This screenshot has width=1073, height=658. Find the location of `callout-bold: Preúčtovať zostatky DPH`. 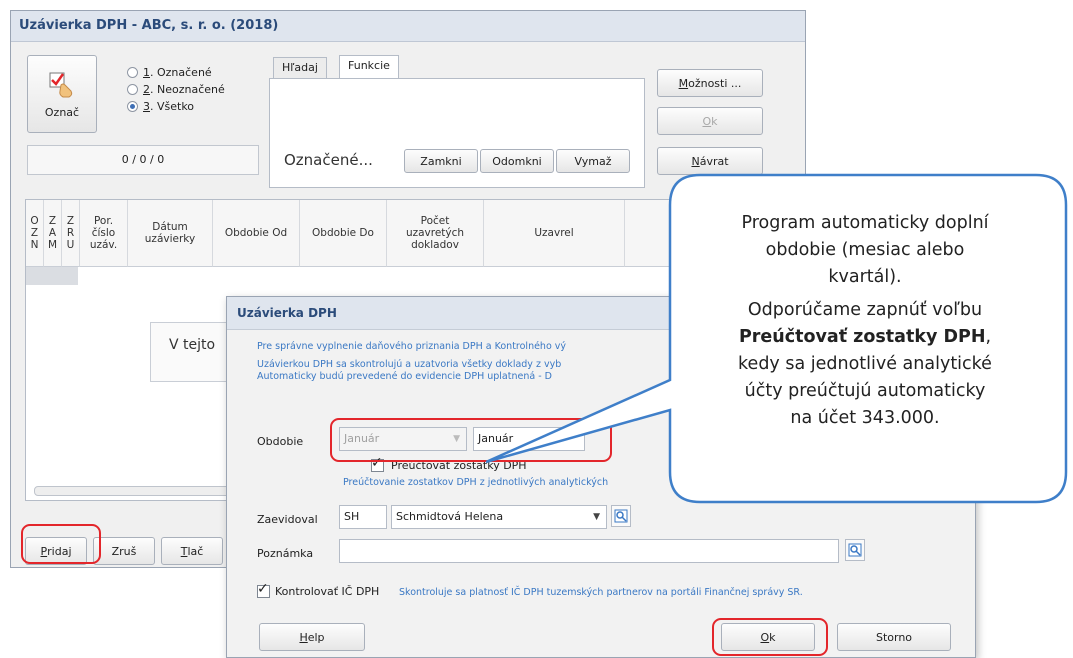

callout-bold: Preúčtovať zostatky DPH is located at coordinates (862, 337).